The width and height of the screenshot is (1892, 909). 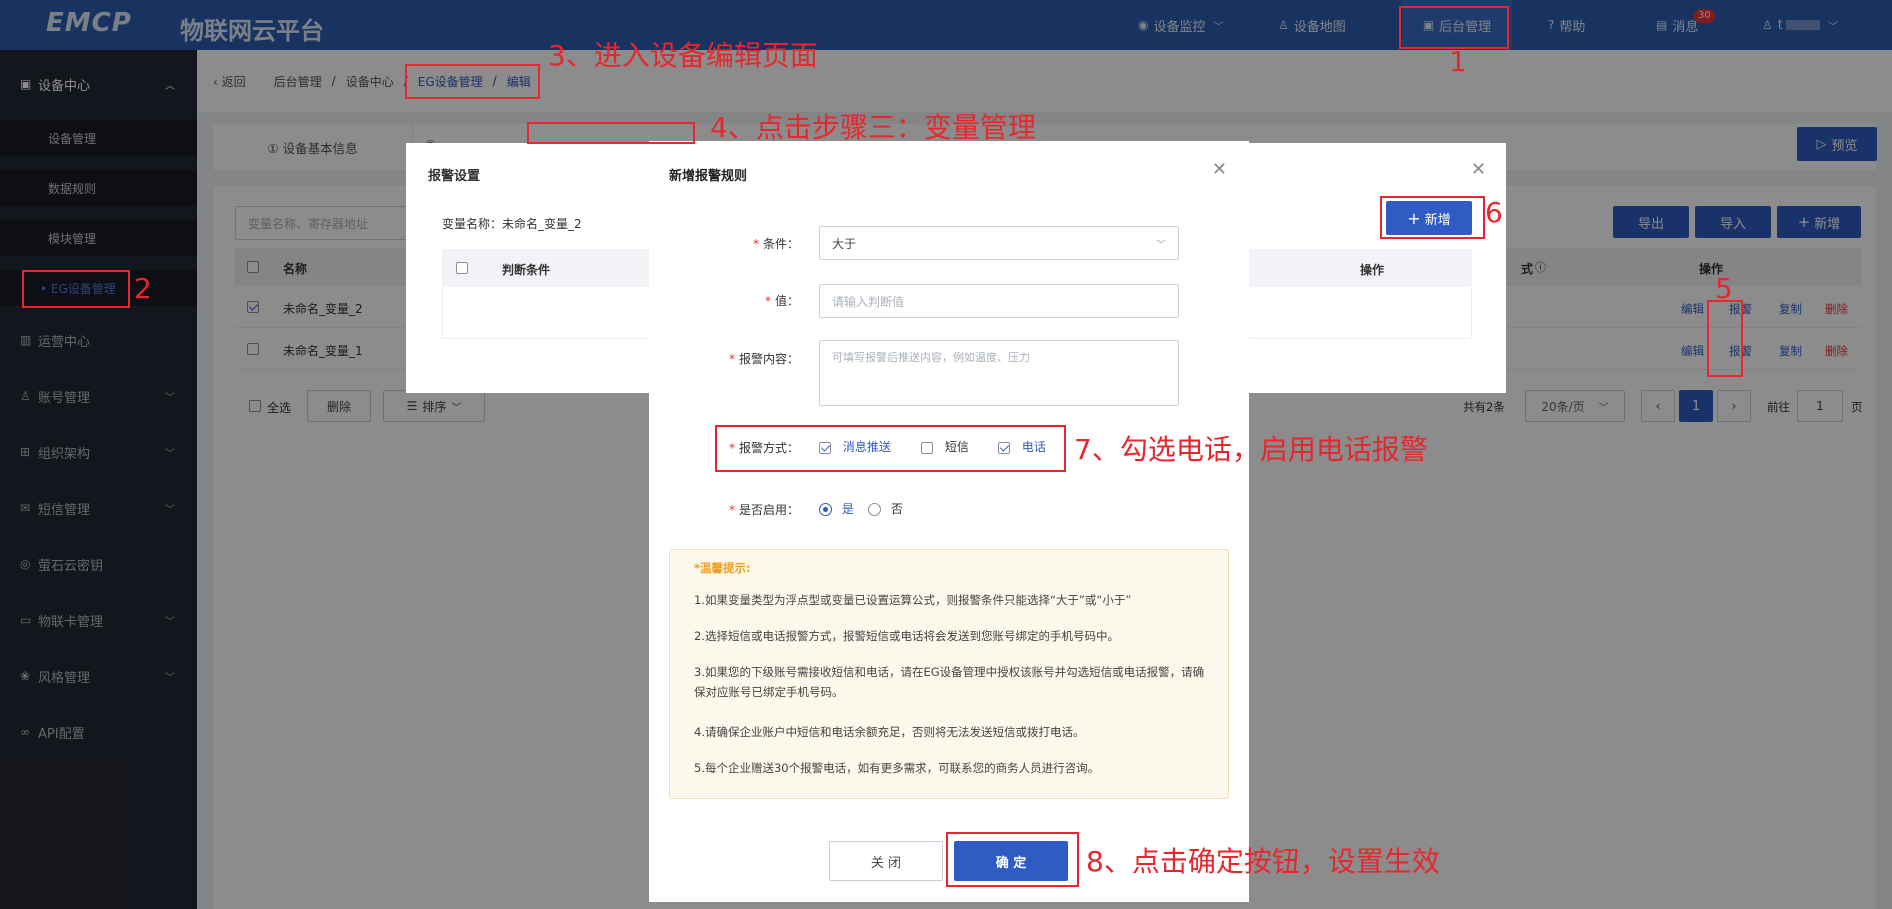 I want to click on variable-name-line: 变量名称：未命名_变量_2, so click(x=512, y=223).